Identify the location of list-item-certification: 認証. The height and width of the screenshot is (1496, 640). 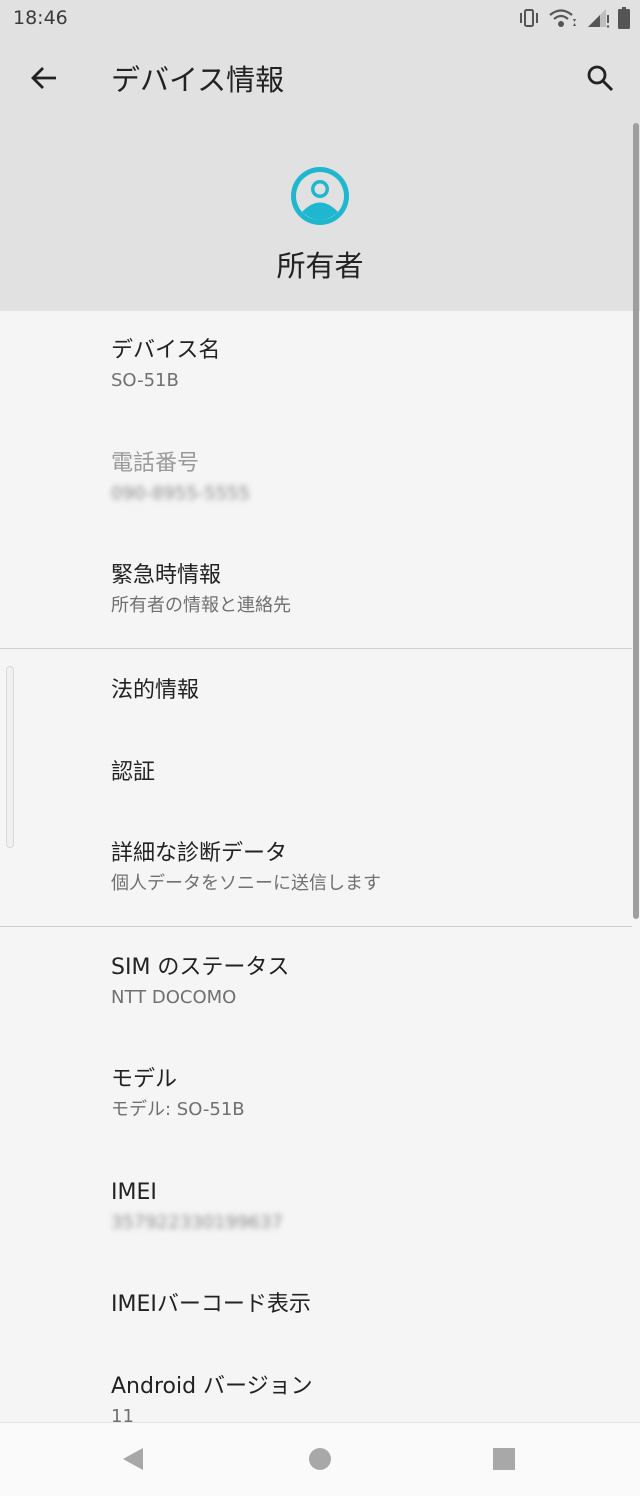
(133, 773).